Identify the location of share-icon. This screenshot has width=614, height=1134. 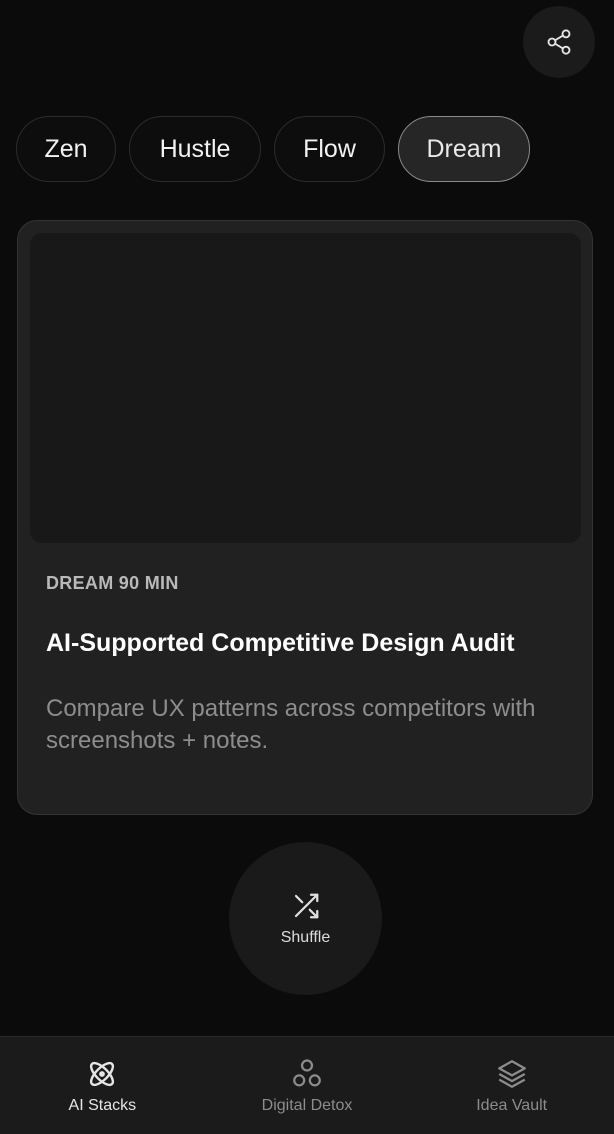
(559, 42).